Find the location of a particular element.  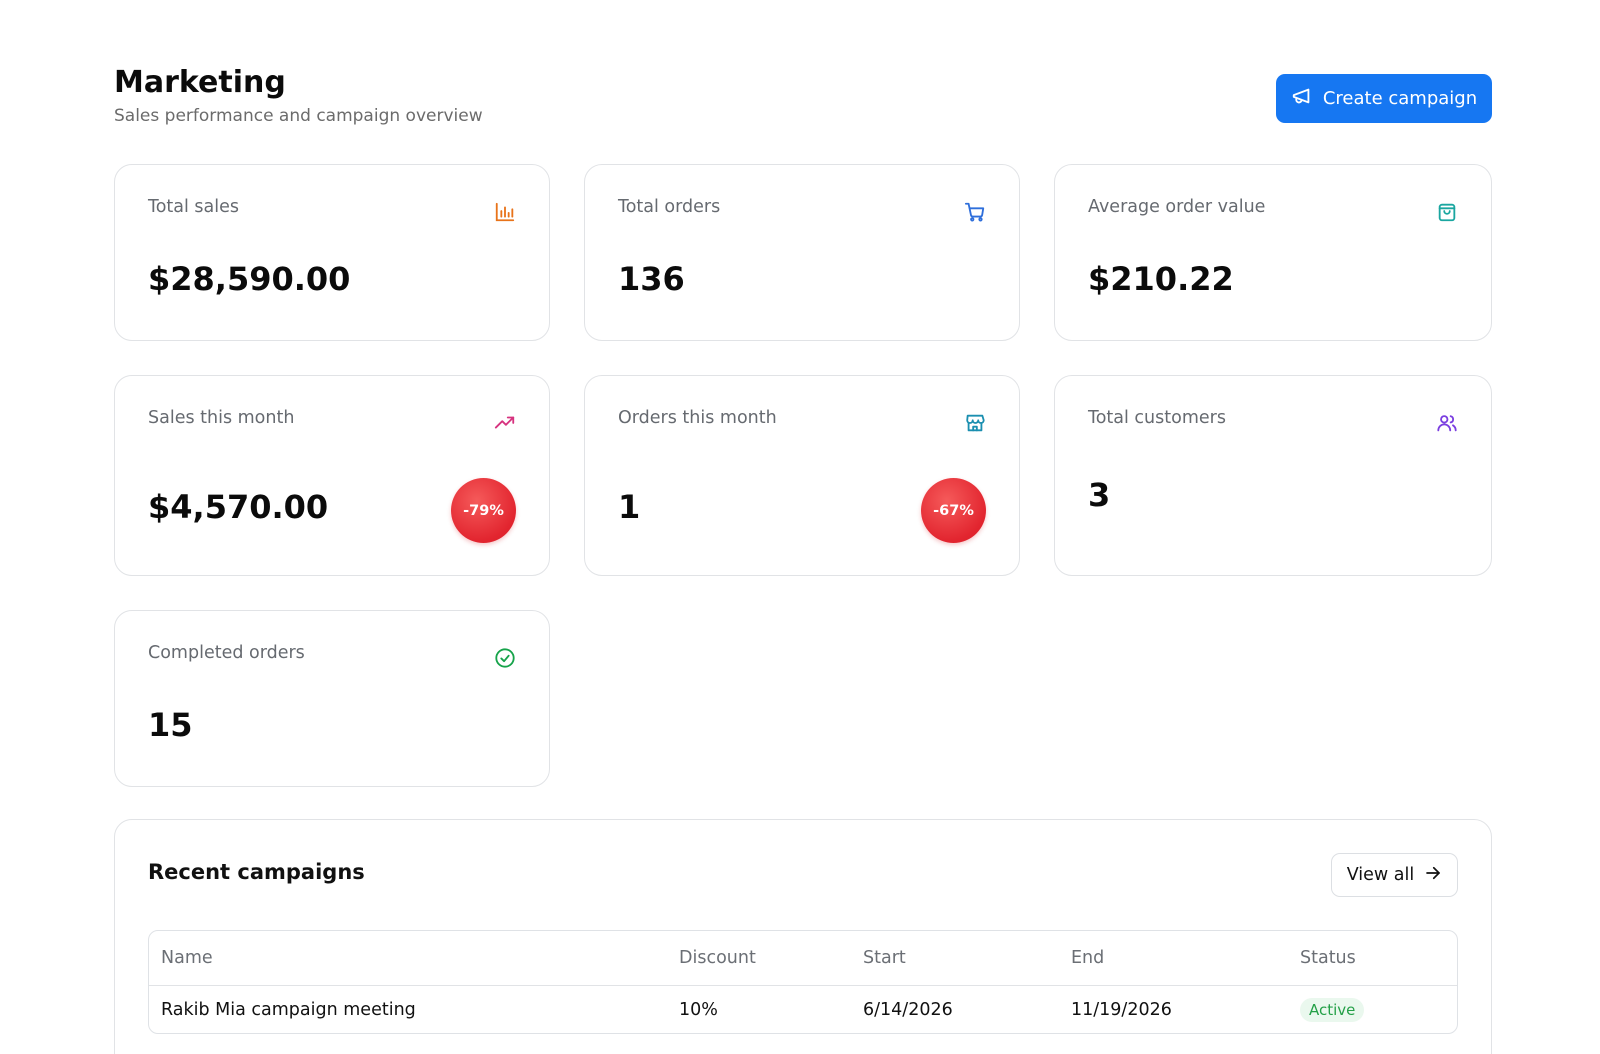

column-header-discount: Discount is located at coordinates (717, 958).